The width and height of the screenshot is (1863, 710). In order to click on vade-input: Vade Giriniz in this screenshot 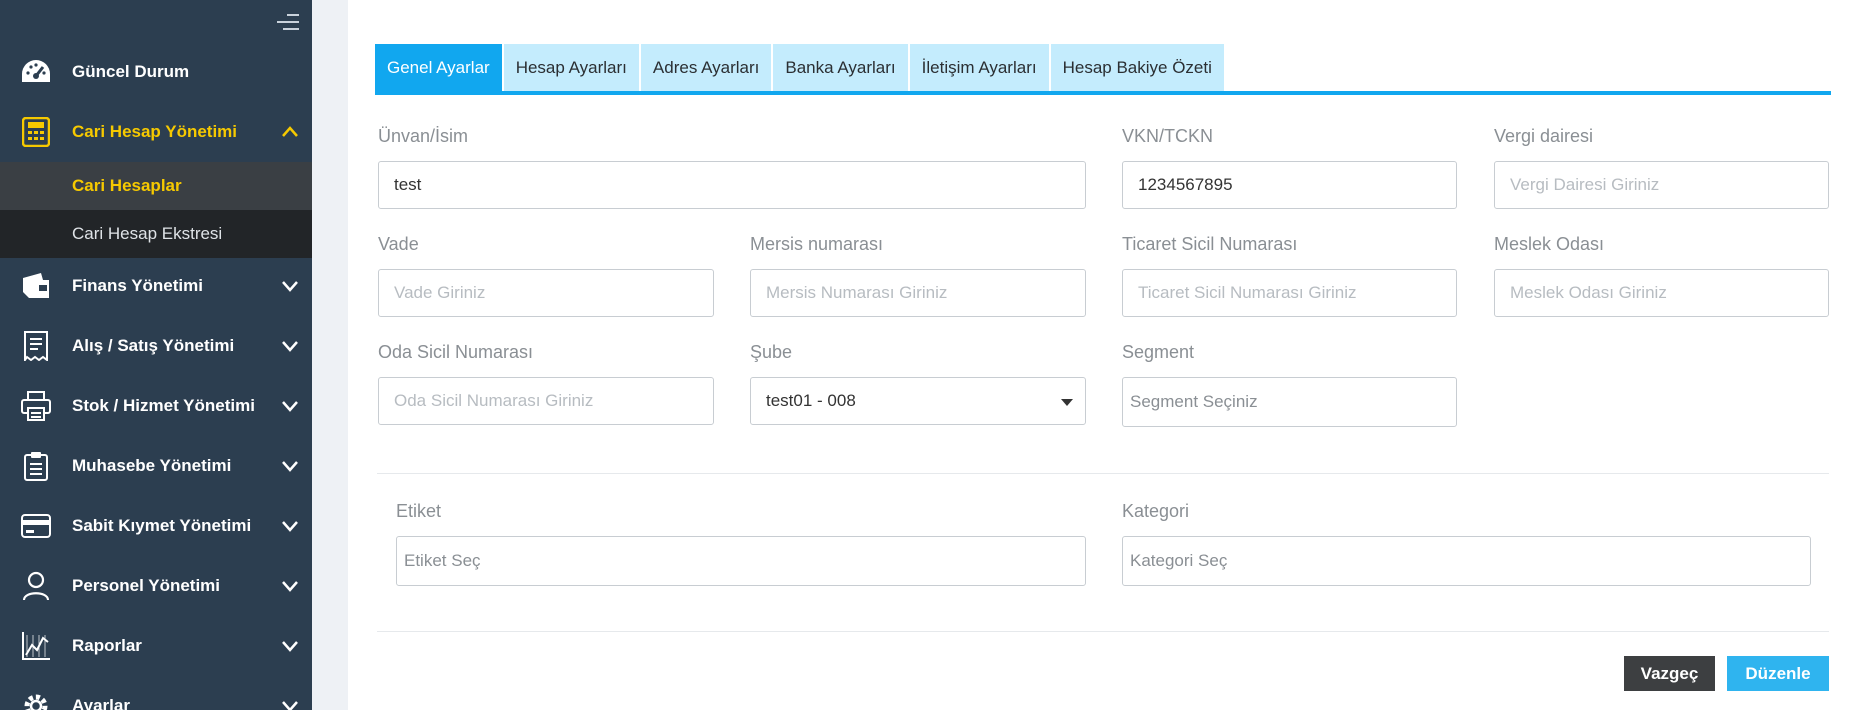, I will do `click(546, 293)`.